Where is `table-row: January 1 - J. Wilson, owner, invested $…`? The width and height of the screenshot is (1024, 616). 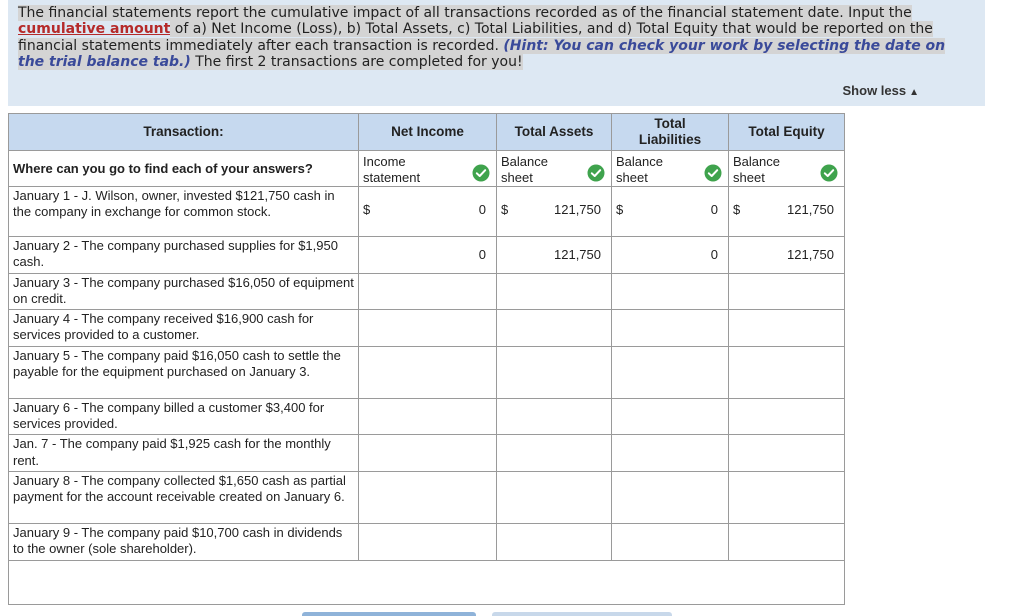
table-row: January 1 - J. Wilson, owner, invested $… is located at coordinates (426, 211).